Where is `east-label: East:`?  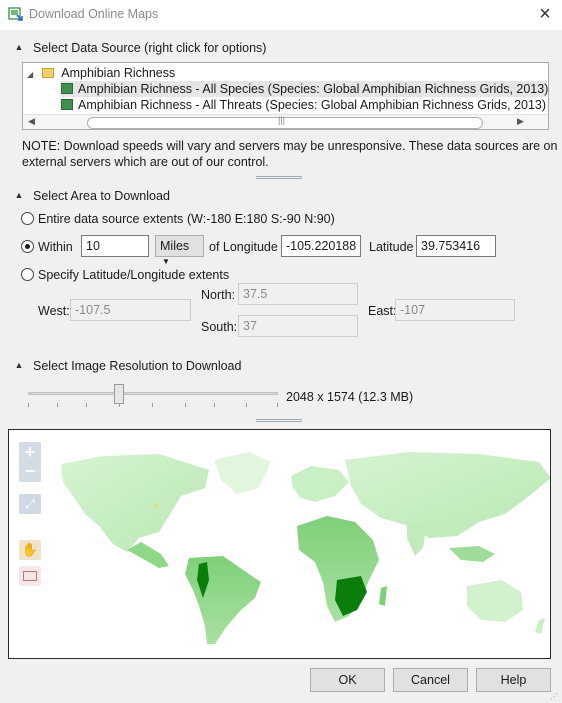
east-label: East: is located at coordinates (382, 311).